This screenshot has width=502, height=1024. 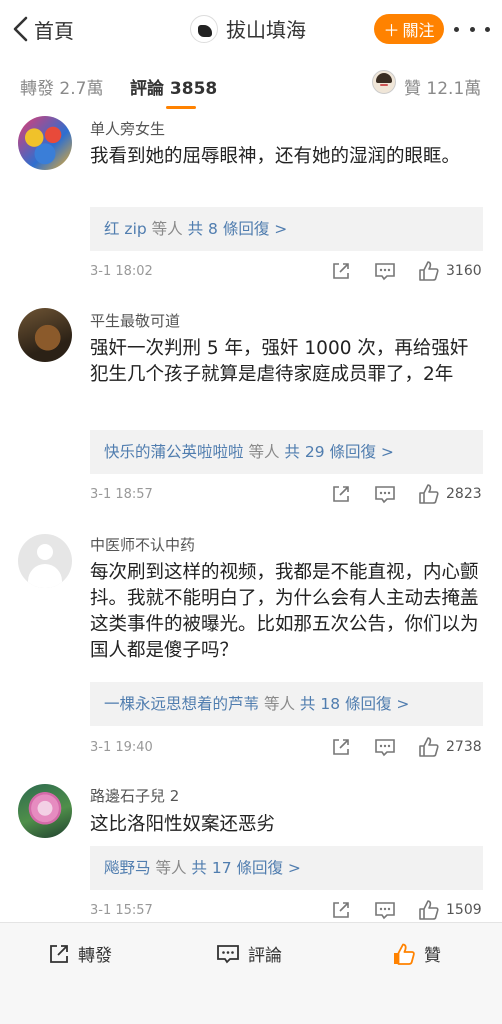 I want to click on like-comment-button: 2738, so click(x=450, y=747).